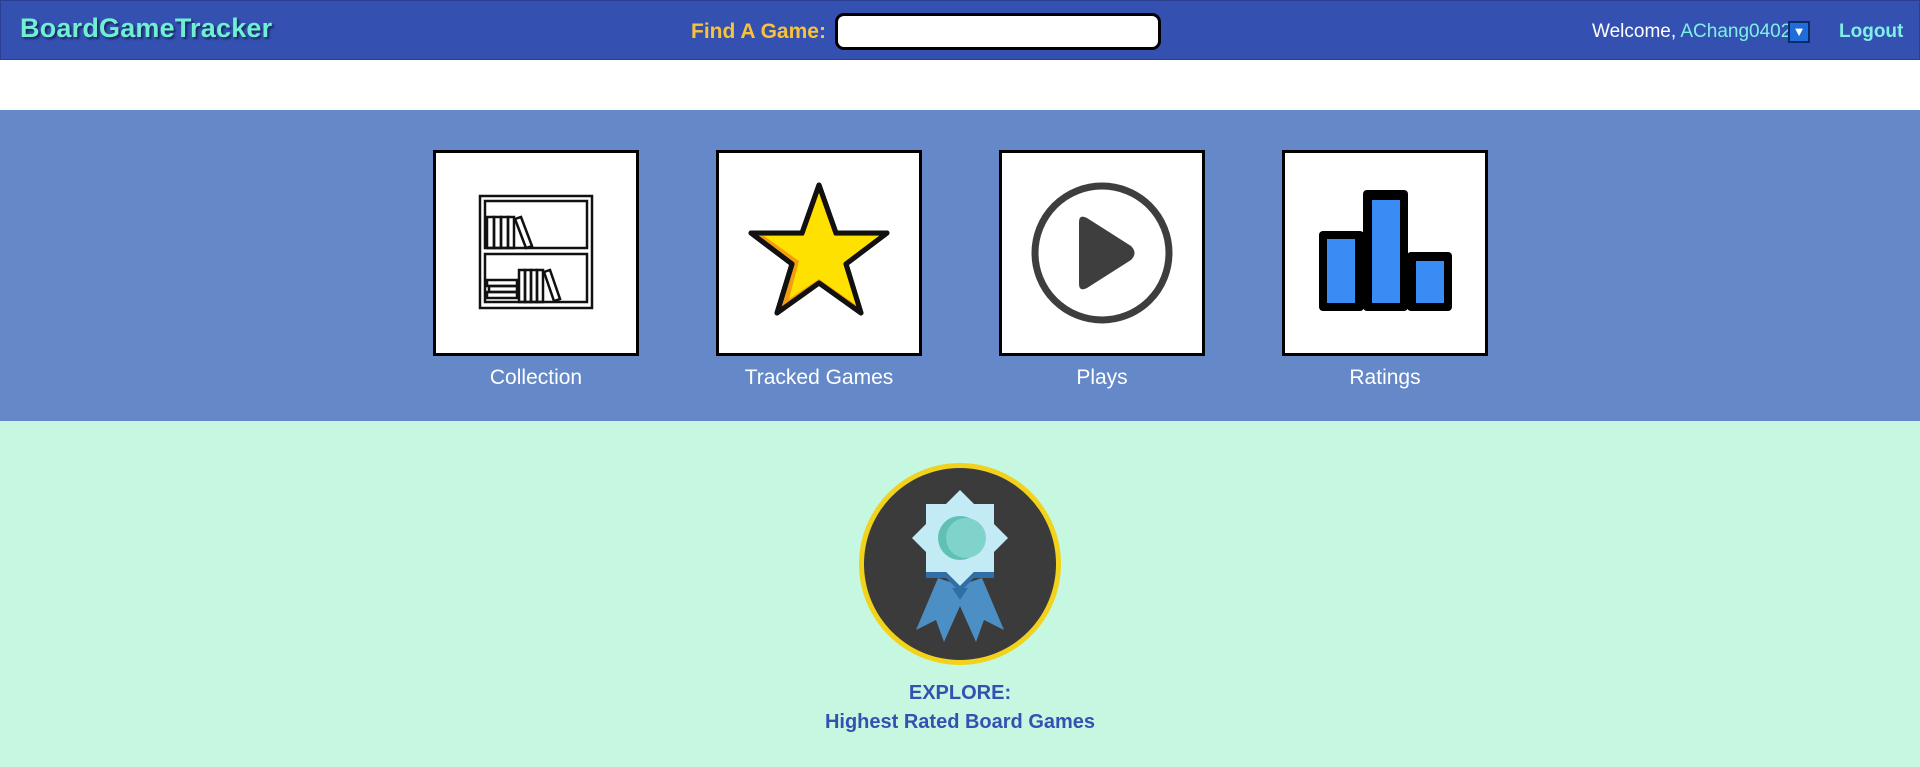 The image size is (1920, 767). I want to click on bookshelf-icon, so click(536, 252).